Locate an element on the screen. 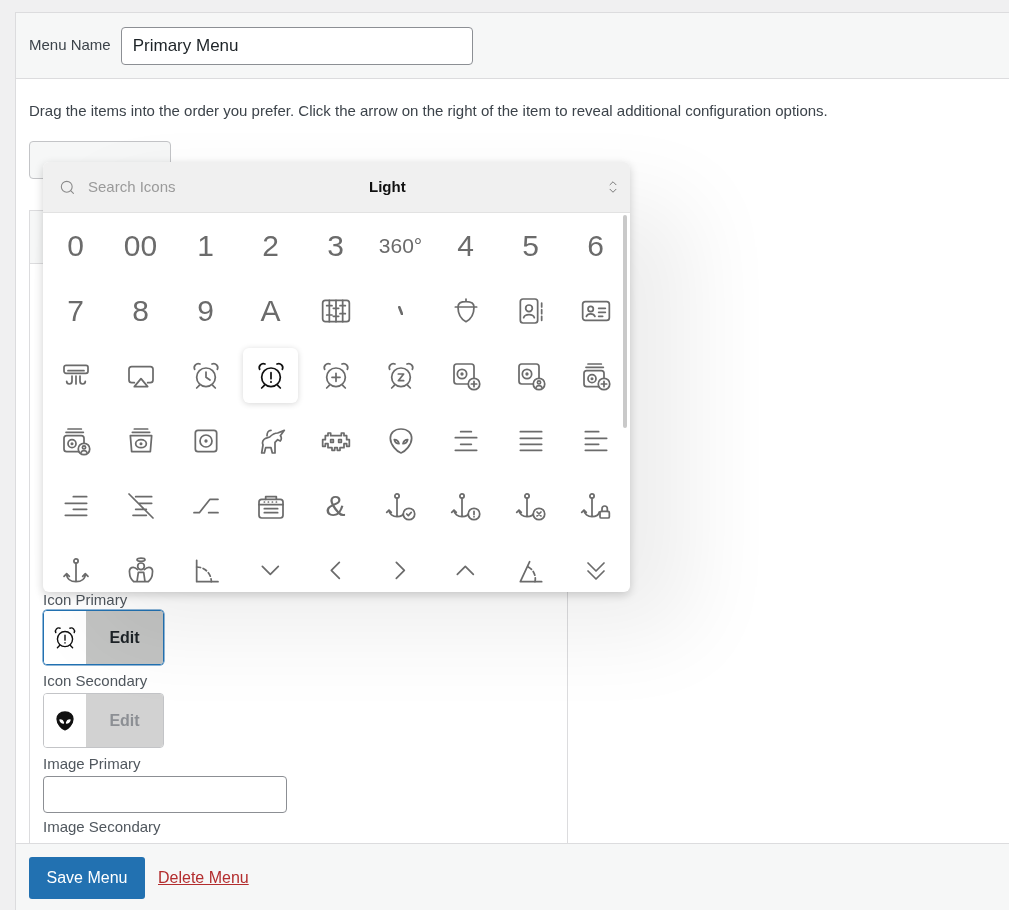 The width and height of the screenshot is (1009, 910). menu-name-field: Primary Menu is located at coordinates (296, 45).